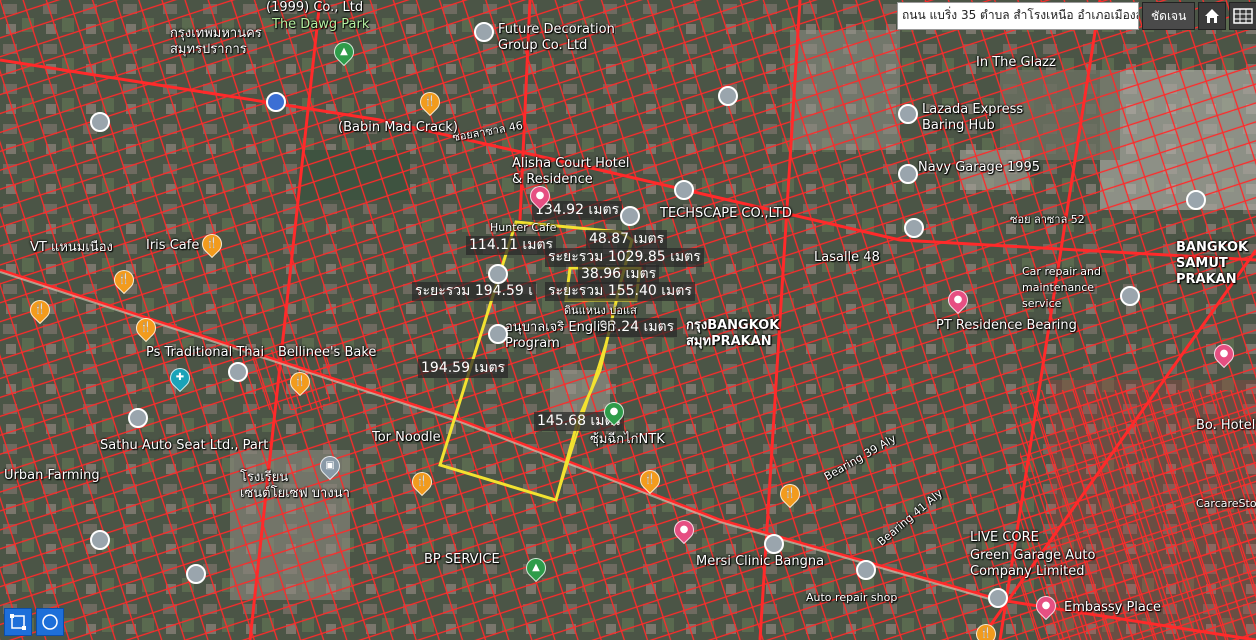 This screenshot has height=640, width=1256. What do you see at coordinates (315, 7) in the screenshot?
I see `place-label: (1999) Co., Ltd` at bounding box center [315, 7].